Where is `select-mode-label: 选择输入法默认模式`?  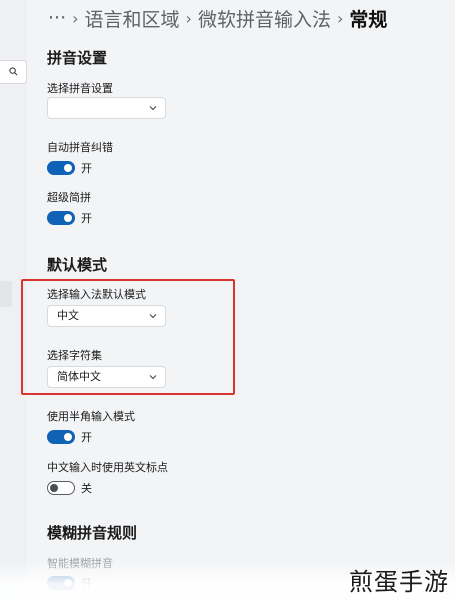 select-mode-label: 选择输入法默认模式 is located at coordinates (96, 294).